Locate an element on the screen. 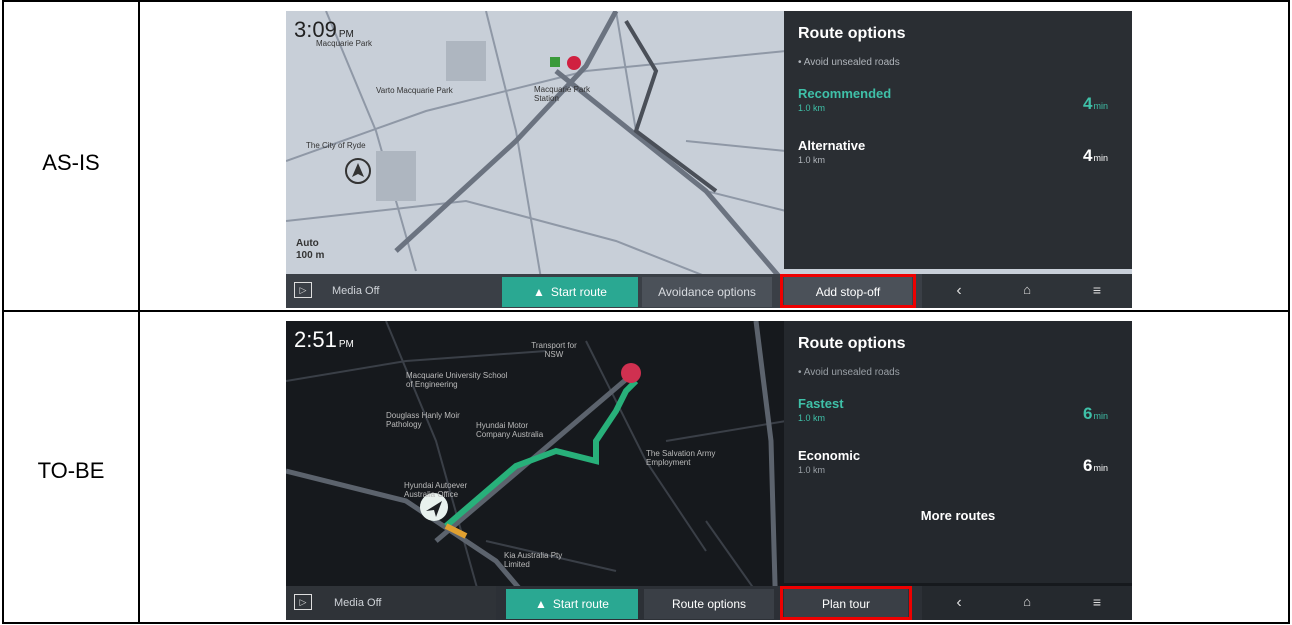 The image size is (1292, 625). to-be-clock: 2:51 PM is located at coordinates (324, 340).